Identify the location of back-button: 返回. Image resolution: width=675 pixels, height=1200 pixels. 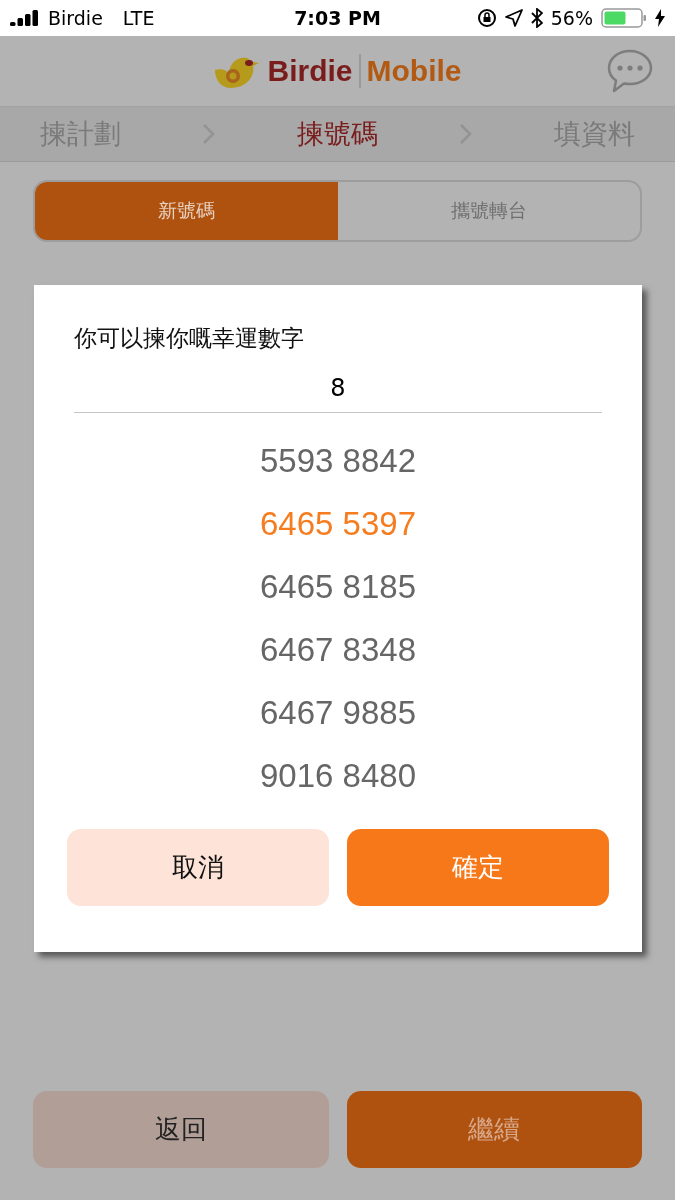
(181, 1129).